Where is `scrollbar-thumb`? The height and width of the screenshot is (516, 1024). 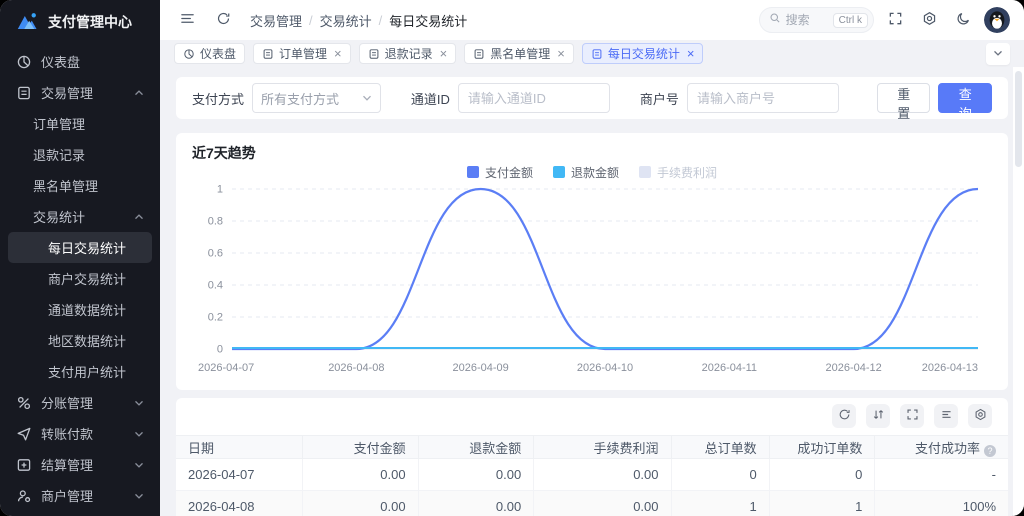 scrollbar-thumb is located at coordinates (1018, 119).